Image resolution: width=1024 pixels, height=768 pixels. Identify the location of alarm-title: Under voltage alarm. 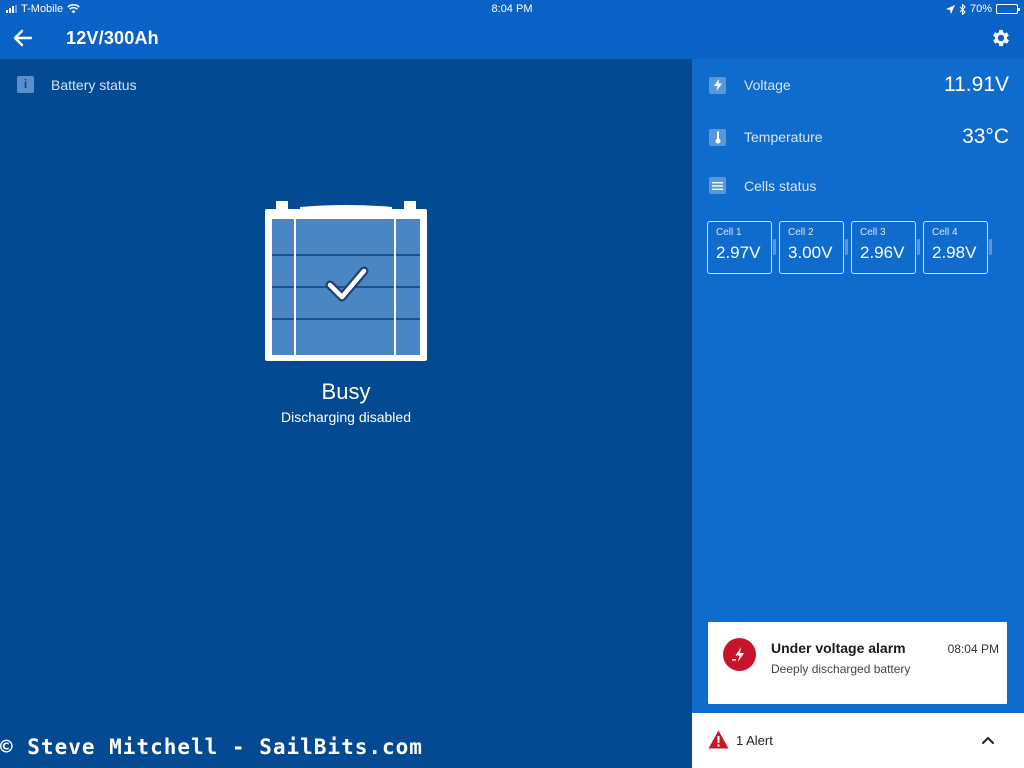
(838, 648).